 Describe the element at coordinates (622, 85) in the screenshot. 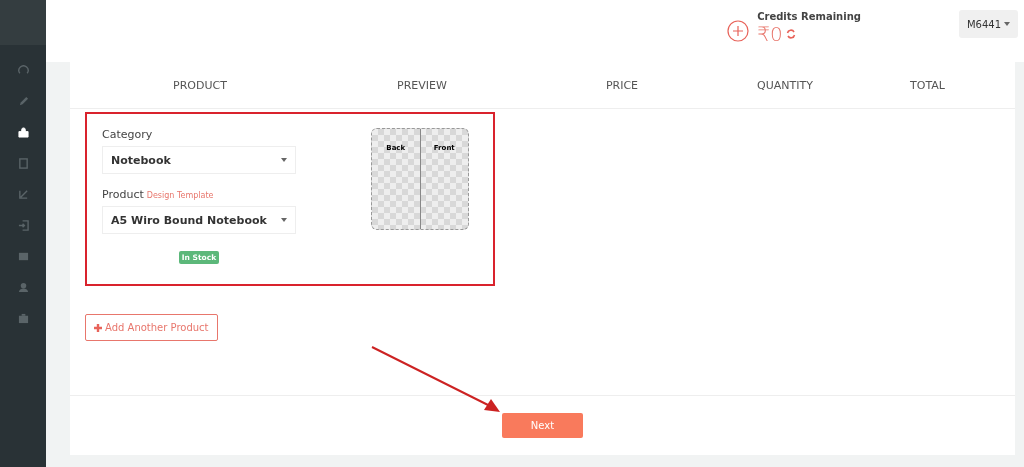

I see `column-header: PRICE` at that location.